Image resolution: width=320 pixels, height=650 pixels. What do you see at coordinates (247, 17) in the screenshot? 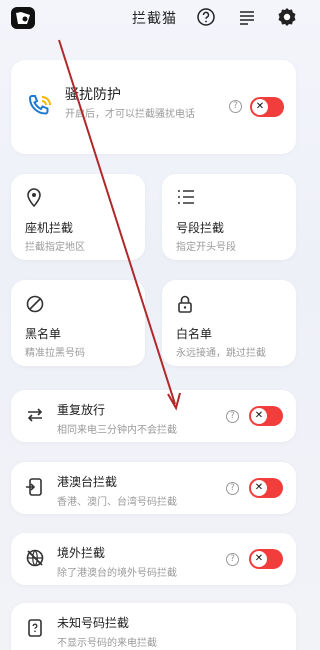
I see `menu-lines-icon` at bounding box center [247, 17].